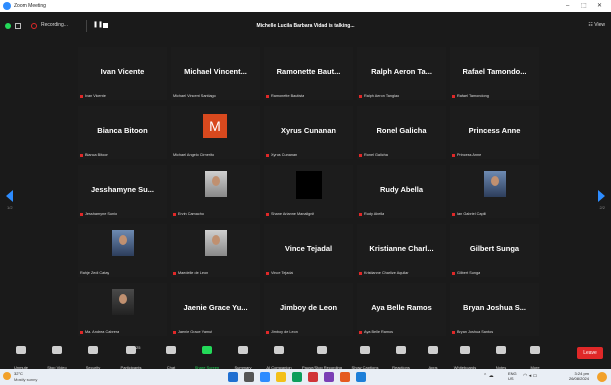 The width and height of the screenshot is (611, 385). I want to click on participant-tile: Ralph Aeron Ta... Ralph Aeron Tanglao, so click(401, 73).